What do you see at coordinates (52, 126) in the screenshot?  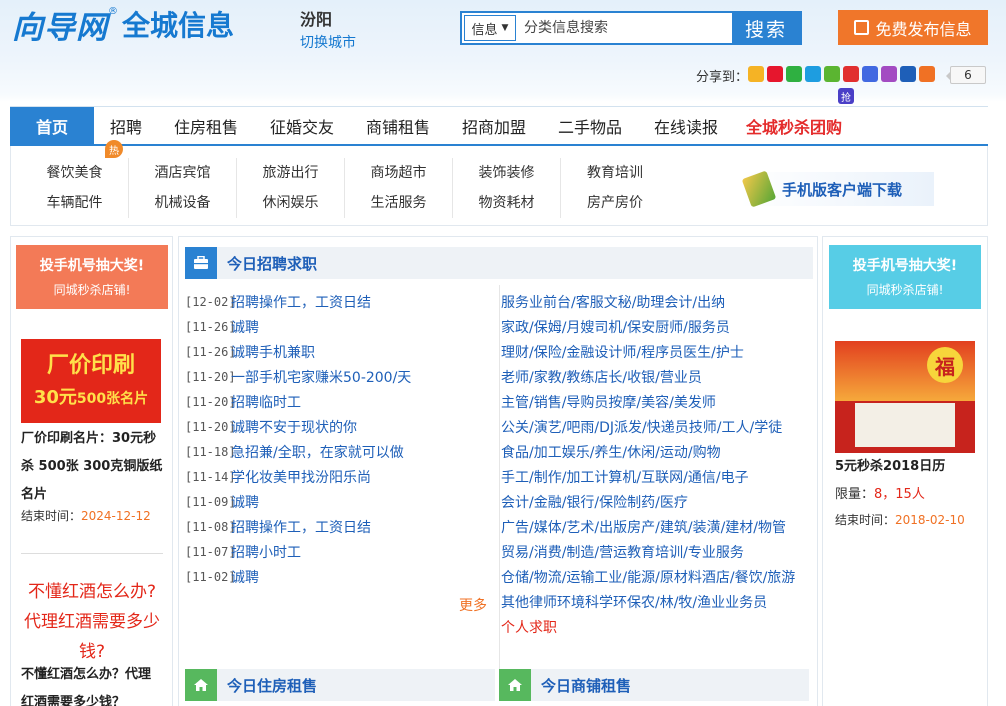 I see `nav-home: 首页` at bounding box center [52, 126].